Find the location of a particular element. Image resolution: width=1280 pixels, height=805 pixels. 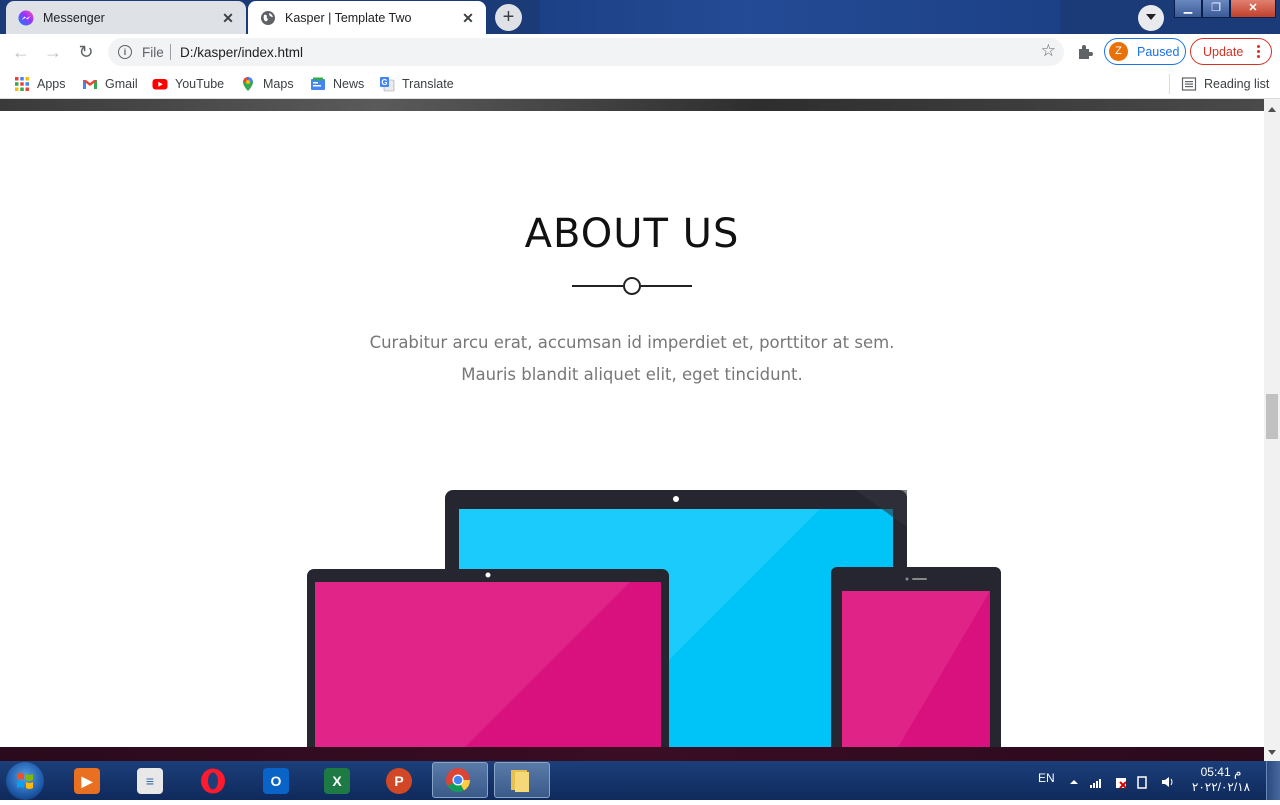

taskbar-media-player: ▶ is located at coordinates (86, 780).